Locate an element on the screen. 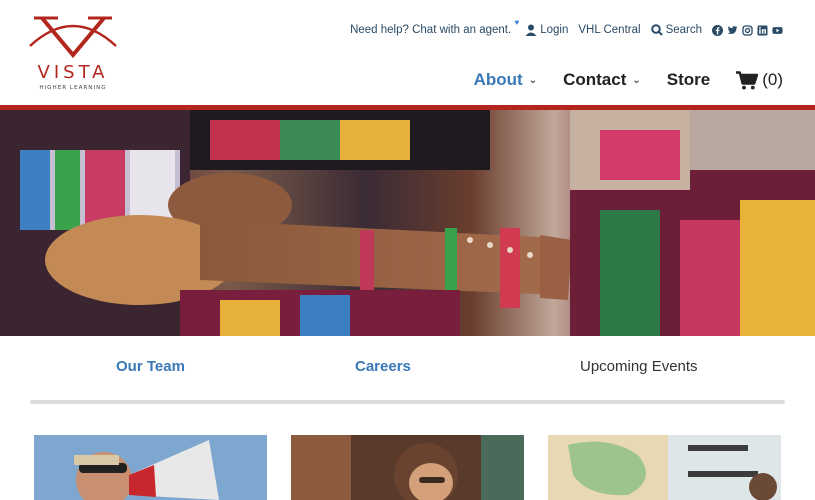  cart-count: (0) is located at coordinates (772, 79).